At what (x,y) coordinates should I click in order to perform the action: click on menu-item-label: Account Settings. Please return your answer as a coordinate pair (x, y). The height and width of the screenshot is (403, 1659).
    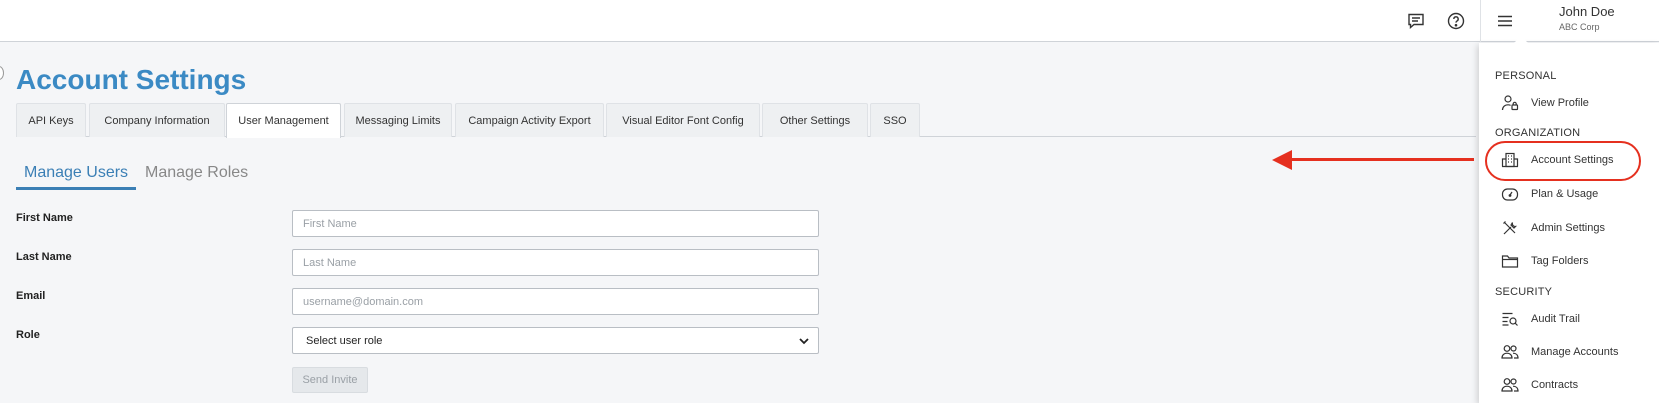
    Looking at the image, I should click on (1572, 160).